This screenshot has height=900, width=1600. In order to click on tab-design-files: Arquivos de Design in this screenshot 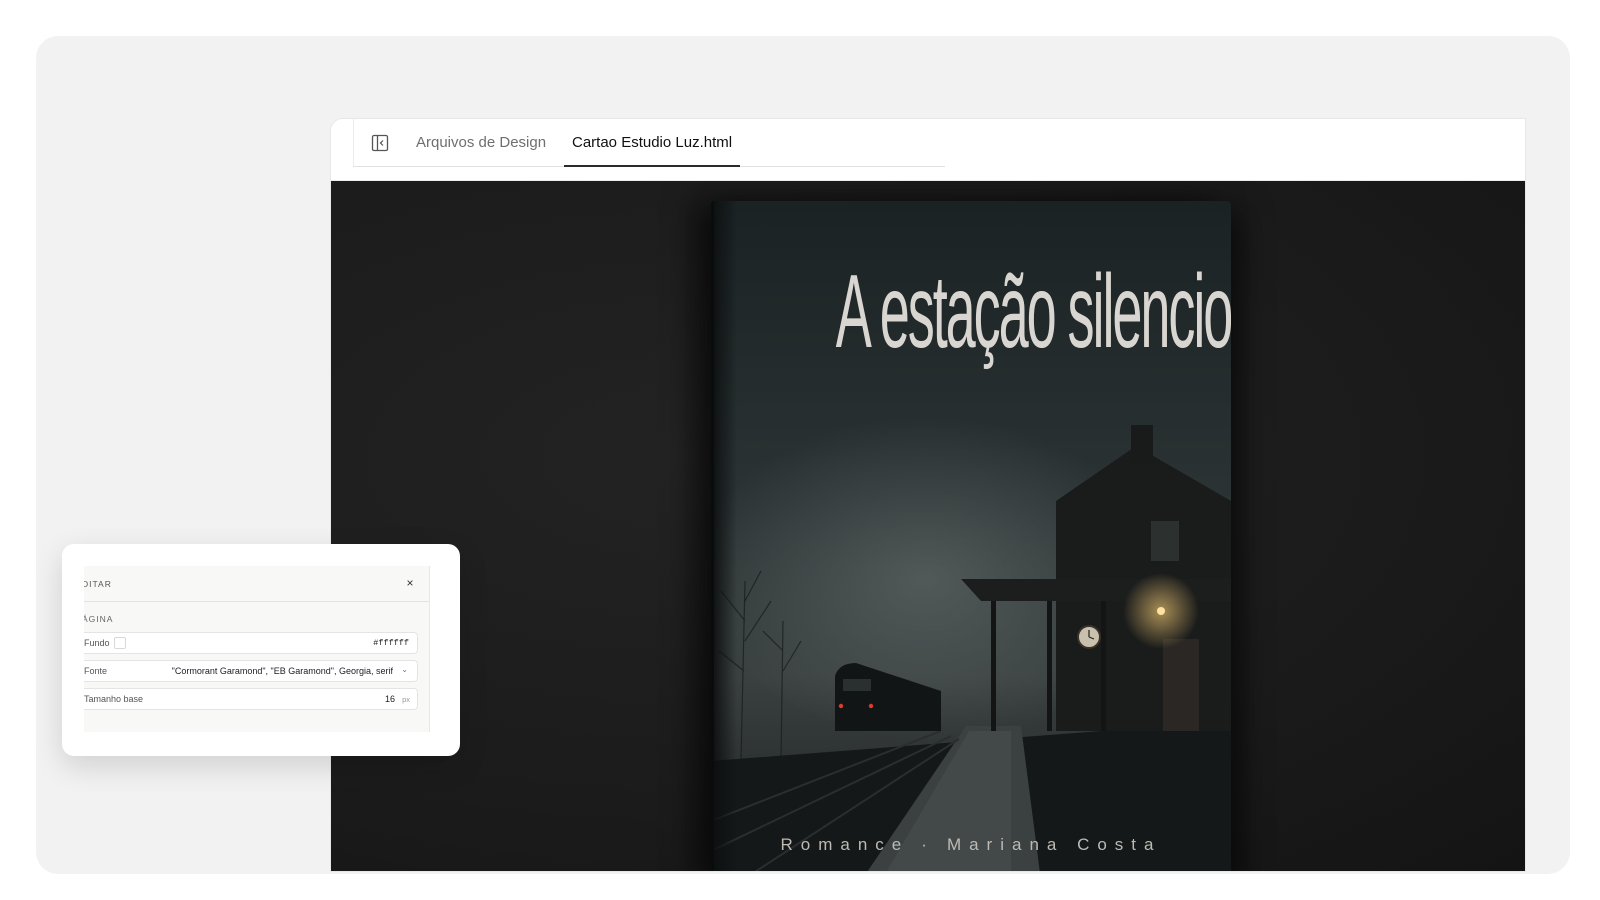, I will do `click(481, 143)`.